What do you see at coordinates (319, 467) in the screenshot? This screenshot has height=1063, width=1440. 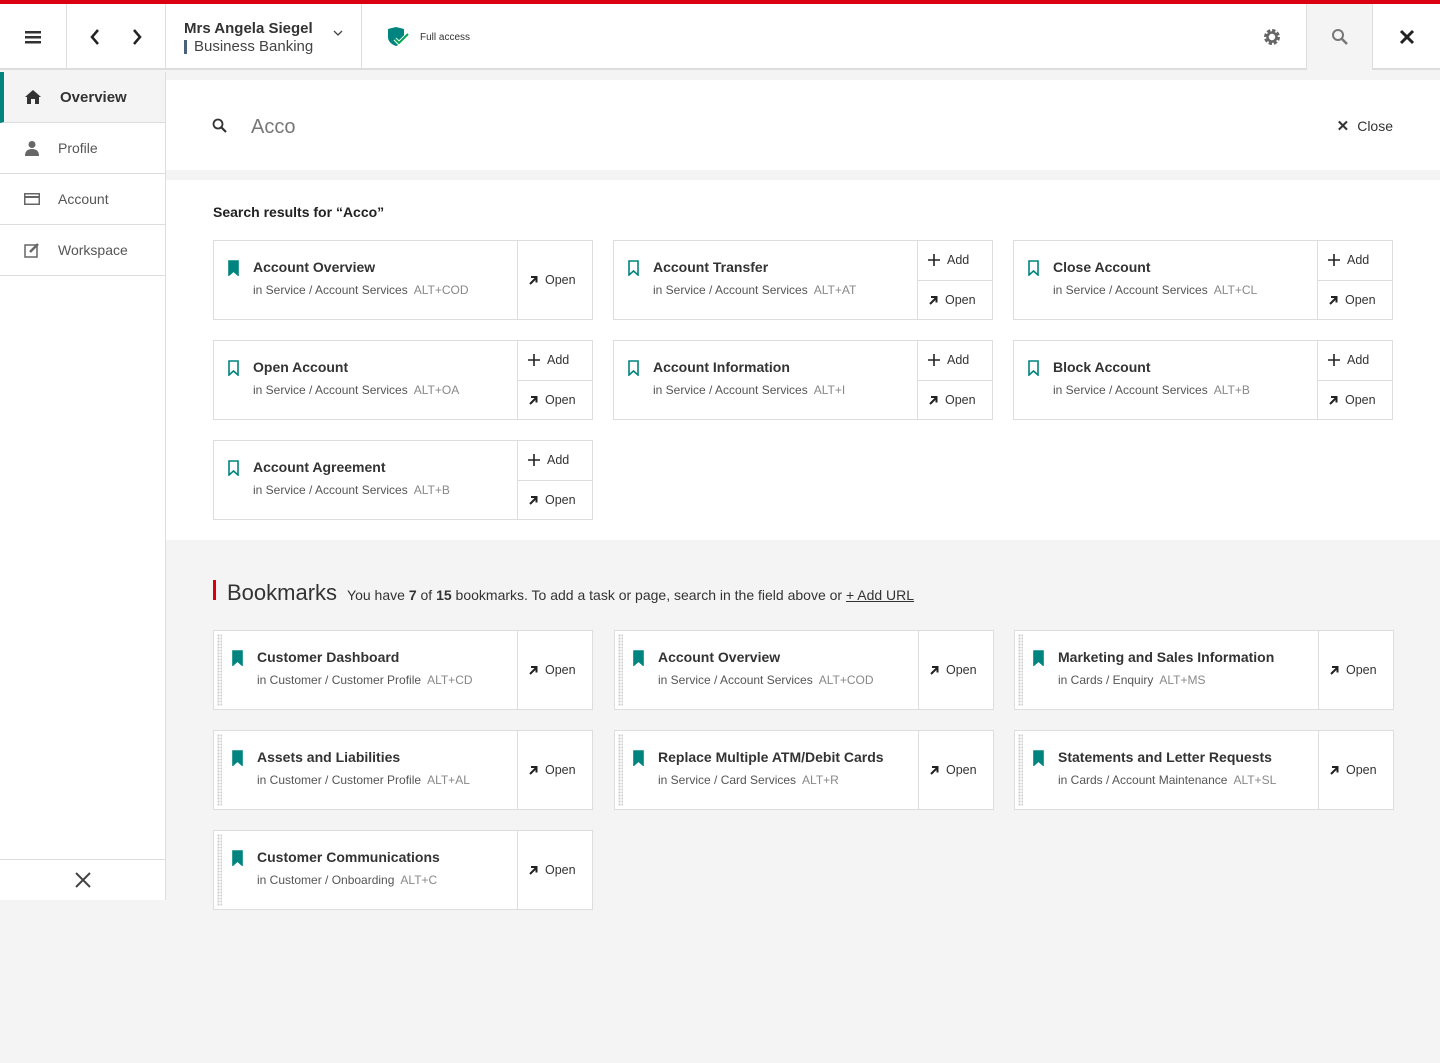 I see `result-title: Account Agreement` at bounding box center [319, 467].